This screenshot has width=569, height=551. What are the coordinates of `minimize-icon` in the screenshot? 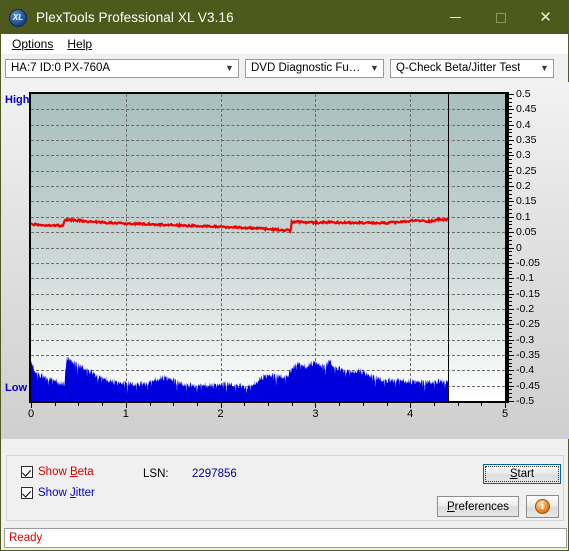 It's located at (455, 17).